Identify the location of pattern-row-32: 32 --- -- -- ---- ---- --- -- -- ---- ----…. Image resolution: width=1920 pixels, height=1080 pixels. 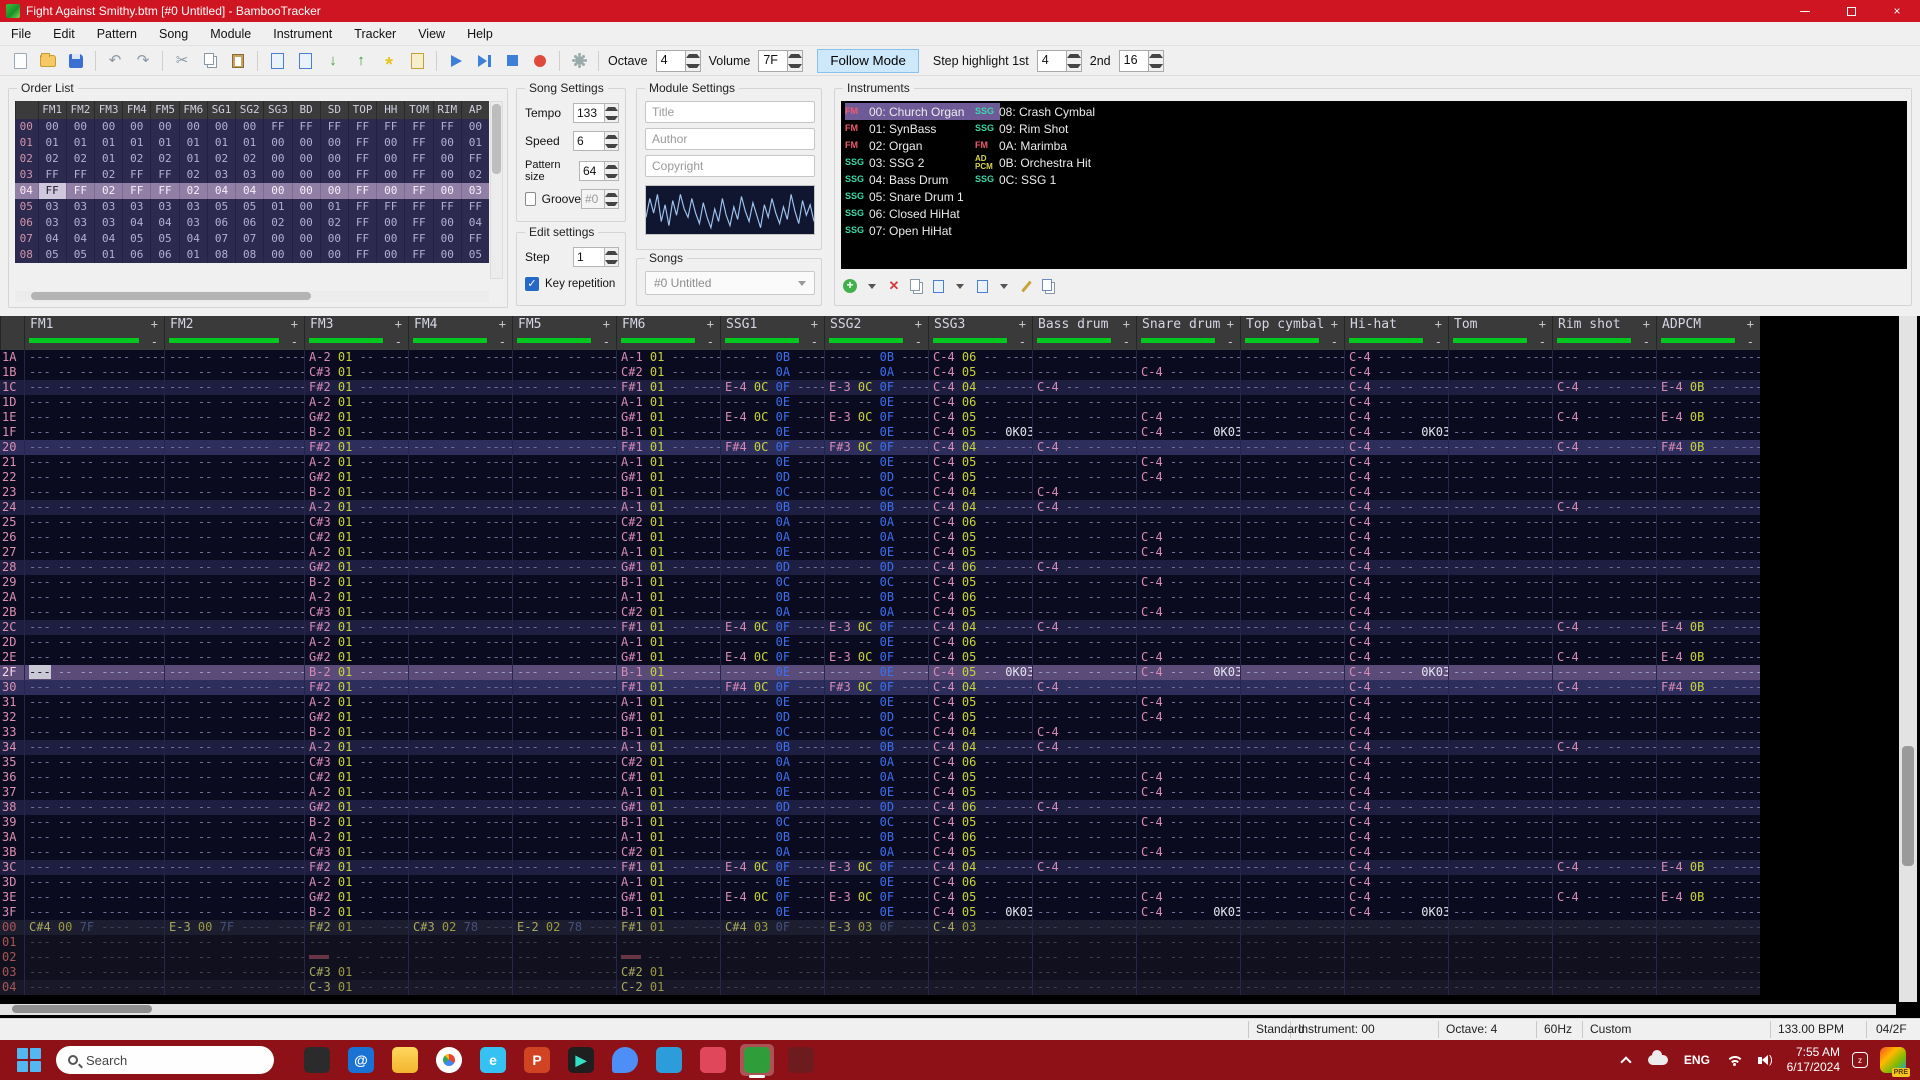
(880, 717).